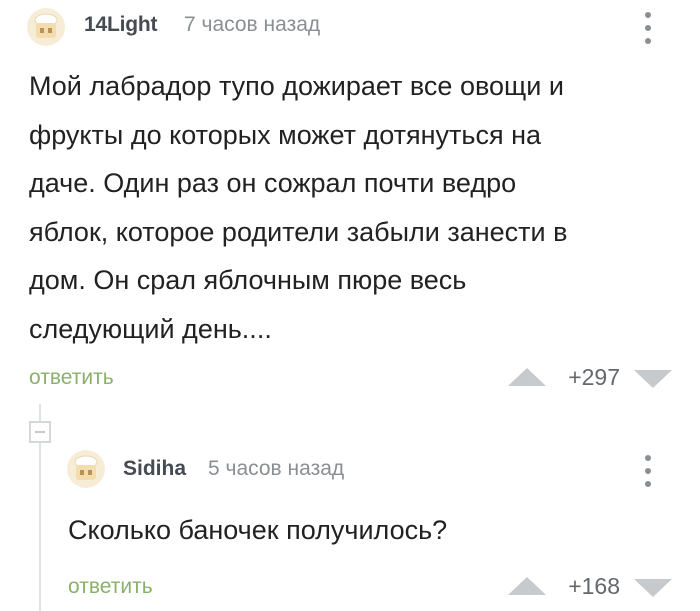  Describe the element at coordinates (154, 469) in the screenshot. I see `reply-author: Sidiha` at that location.